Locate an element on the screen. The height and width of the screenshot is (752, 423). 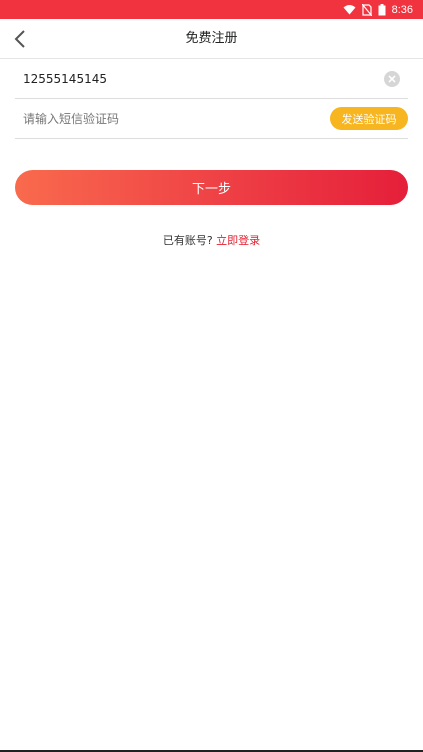
status-bar: 8:36 is located at coordinates (211, 9).